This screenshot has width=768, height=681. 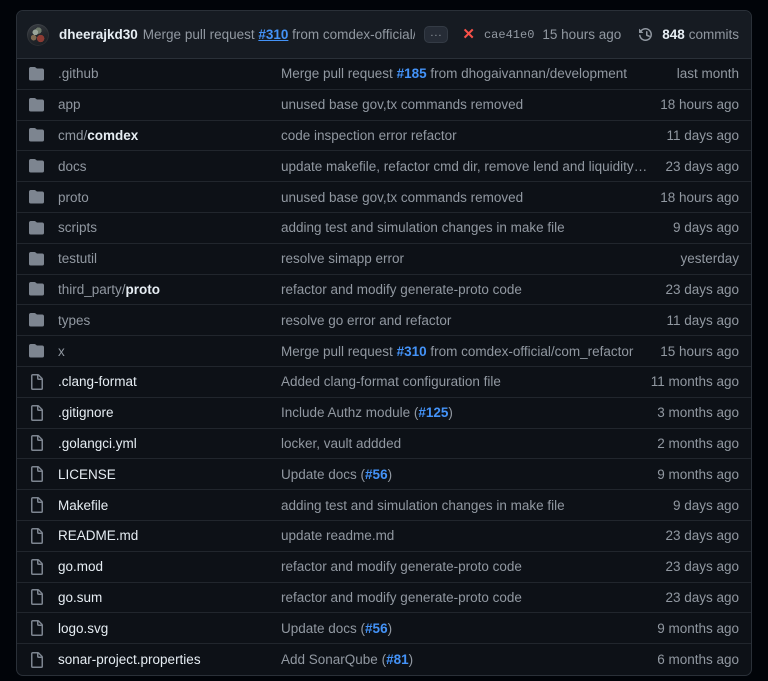 I want to click on file-row: logo.svg Update docs (#56) 9 months ago, so click(x=384, y=629).